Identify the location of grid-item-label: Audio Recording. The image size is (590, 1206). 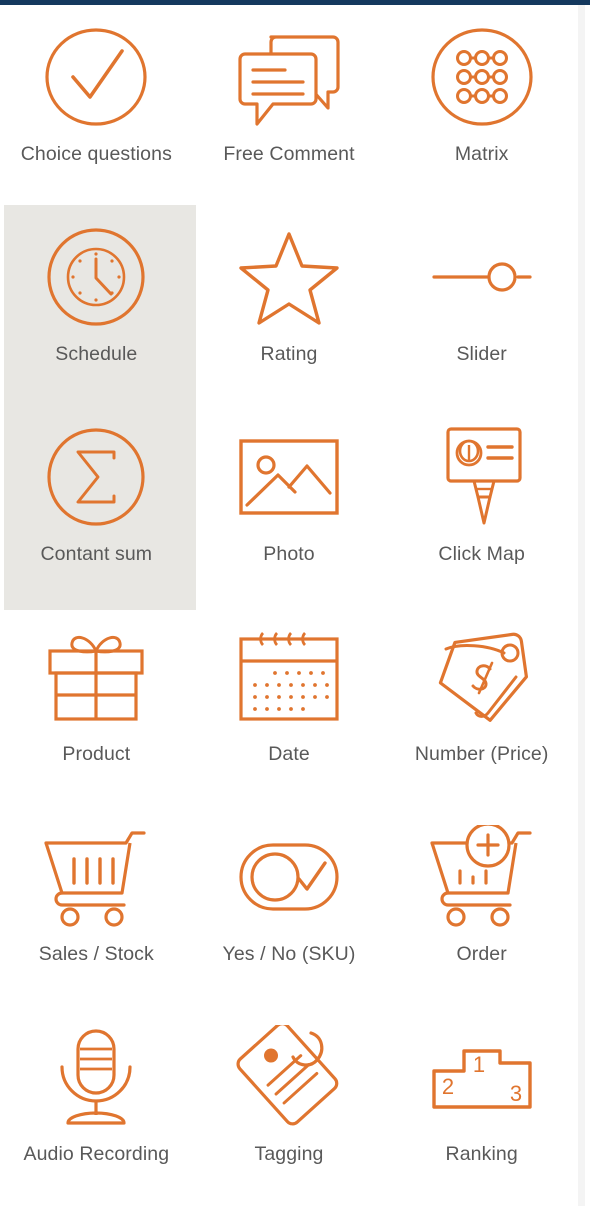
(96, 1154).